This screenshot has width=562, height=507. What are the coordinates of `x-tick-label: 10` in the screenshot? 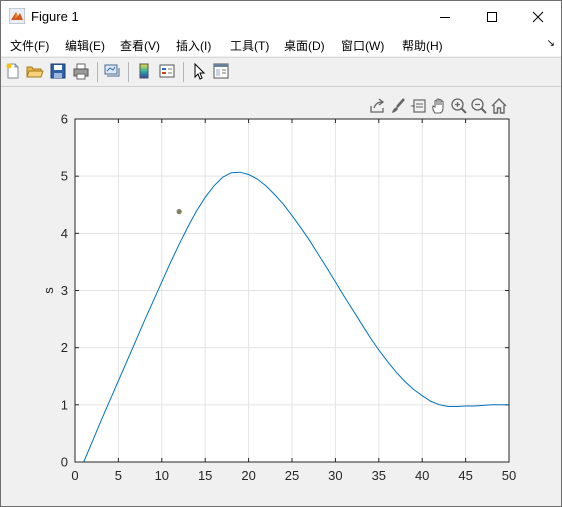 It's located at (162, 475).